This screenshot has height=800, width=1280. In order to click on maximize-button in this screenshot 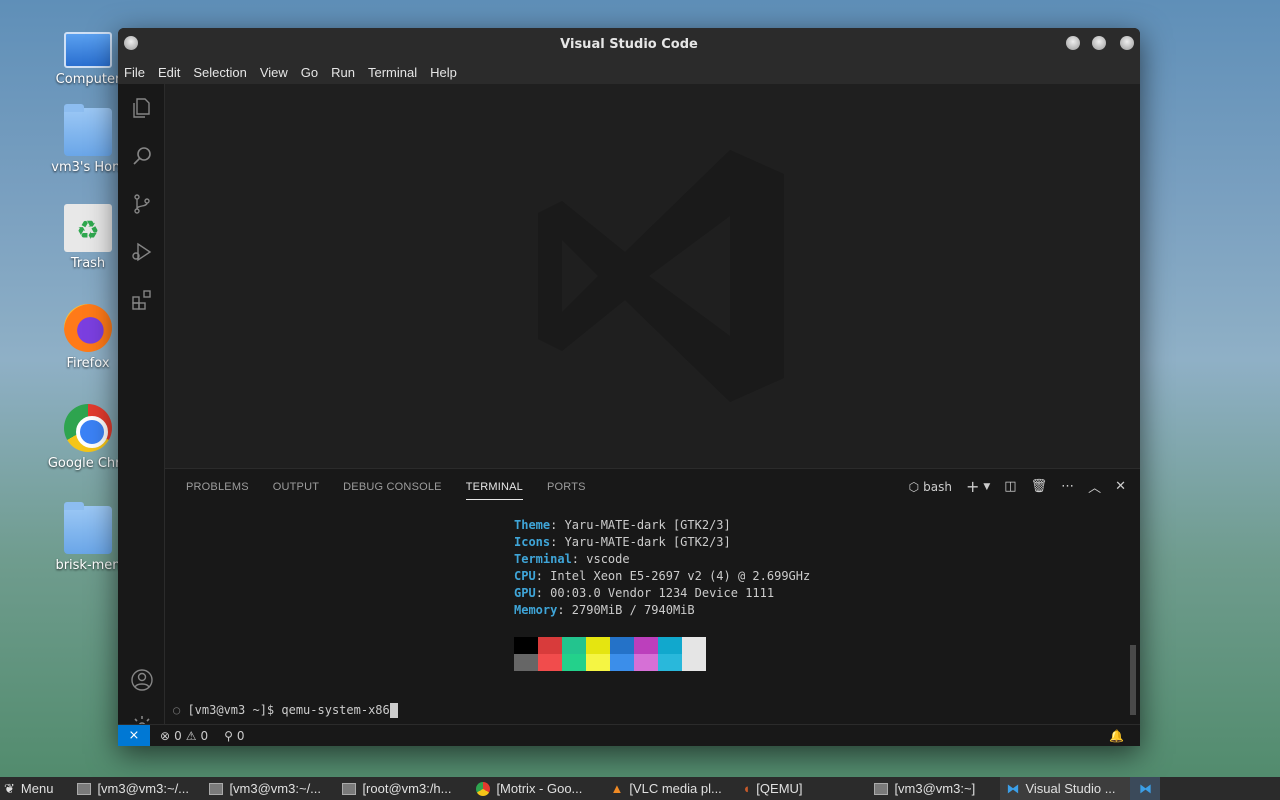, I will do `click(1099, 43)`.